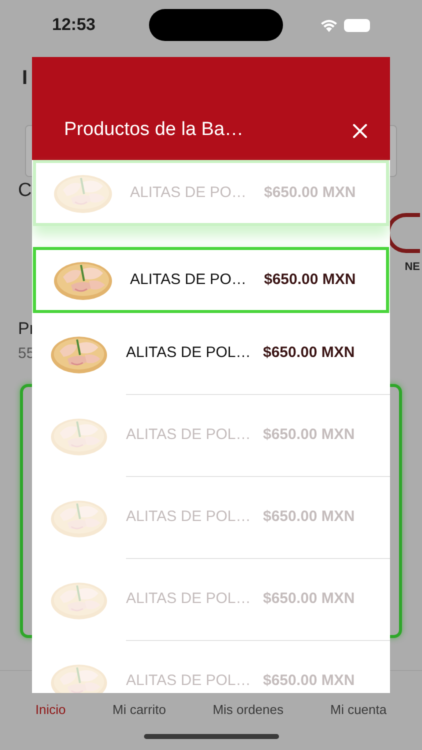 The height and width of the screenshot is (750, 422). What do you see at coordinates (74, 25) in the screenshot?
I see `status-time: 12:53` at bounding box center [74, 25].